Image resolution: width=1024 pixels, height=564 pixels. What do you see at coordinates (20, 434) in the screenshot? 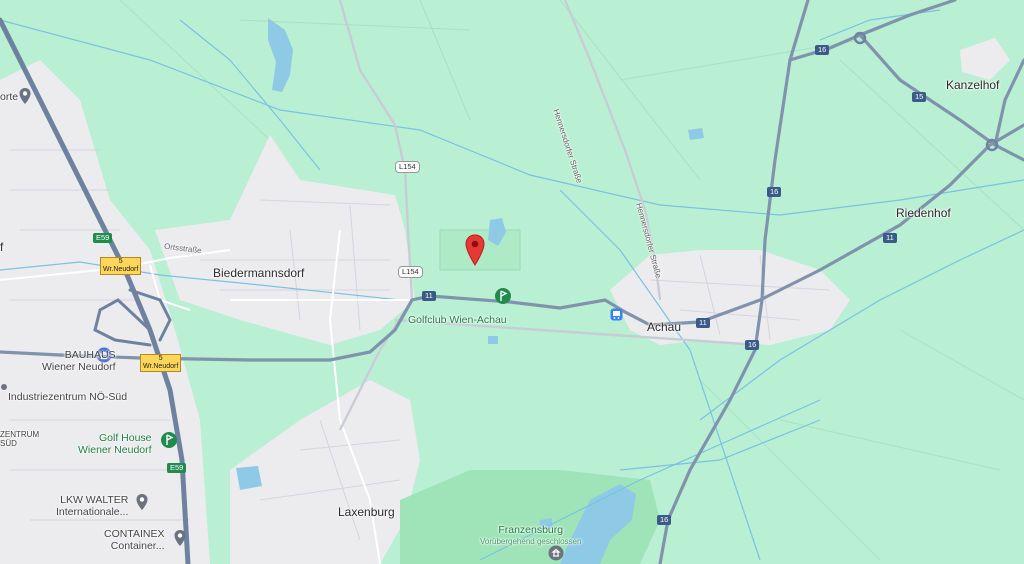
I see `poi-label-zentrum-line1: ZENTRUM` at bounding box center [20, 434].